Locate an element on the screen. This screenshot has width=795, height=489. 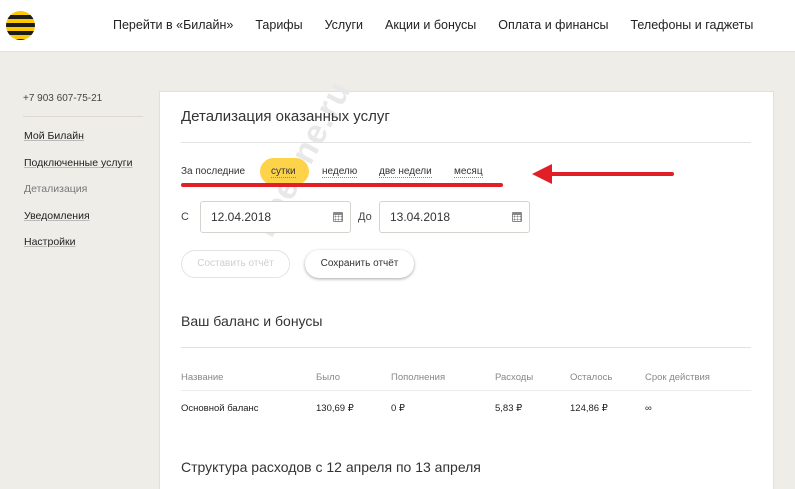
balance-title: Ваш баланс и бонусы is located at coordinates (252, 321).